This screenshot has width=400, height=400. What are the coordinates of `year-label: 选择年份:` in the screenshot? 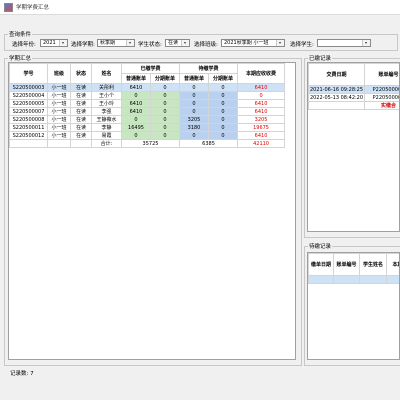 It's located at (24, 45).